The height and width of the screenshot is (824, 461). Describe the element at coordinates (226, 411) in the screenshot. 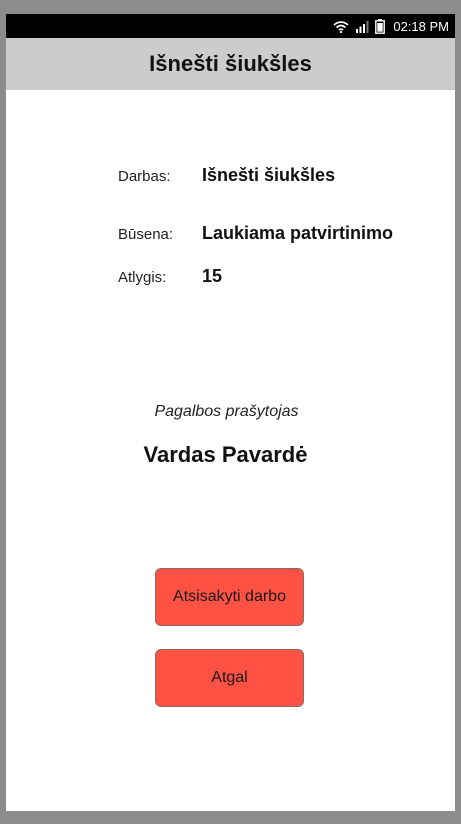

I see `requester-caption: Pagalbos prašytojas` at that location.